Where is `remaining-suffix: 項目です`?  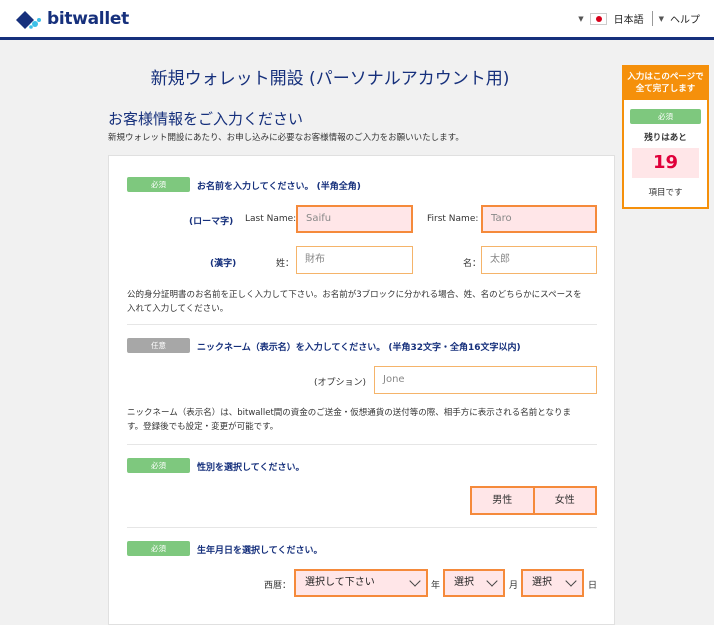
remaining-suffix: 項目です is located at coordinates (665, 193).